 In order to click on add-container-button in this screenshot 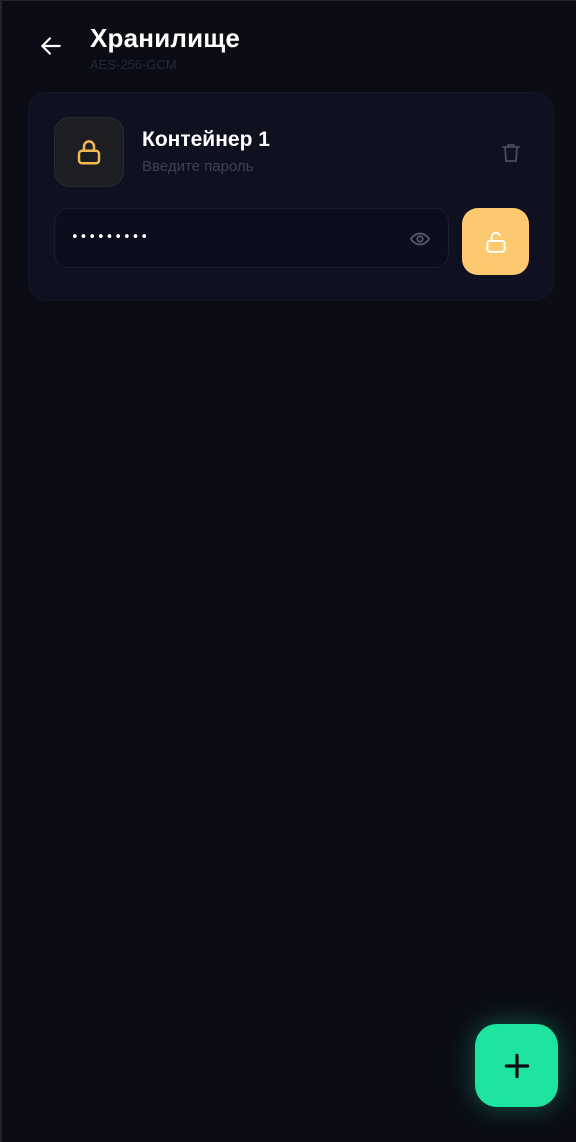, I will do `click(516, 1065)`.